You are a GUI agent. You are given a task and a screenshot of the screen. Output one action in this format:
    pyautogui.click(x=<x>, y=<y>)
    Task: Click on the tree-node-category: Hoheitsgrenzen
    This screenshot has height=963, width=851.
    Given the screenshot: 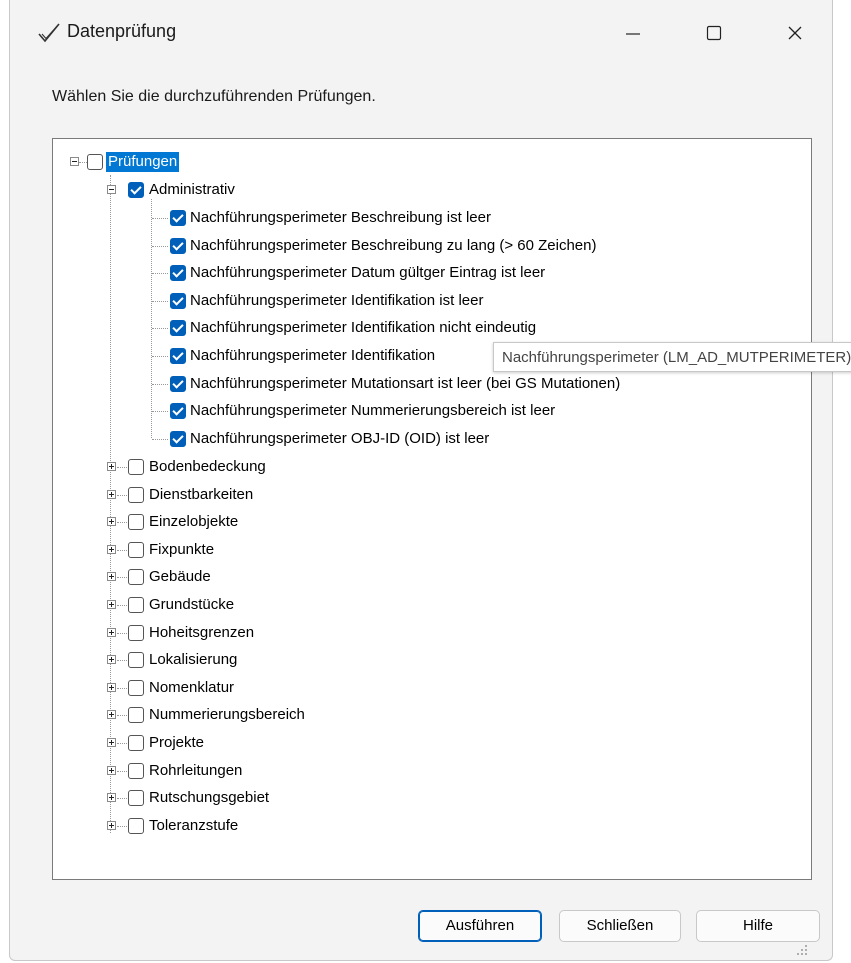 What is the action you would take?
    pyautogui.click(x=253, y=633)
    